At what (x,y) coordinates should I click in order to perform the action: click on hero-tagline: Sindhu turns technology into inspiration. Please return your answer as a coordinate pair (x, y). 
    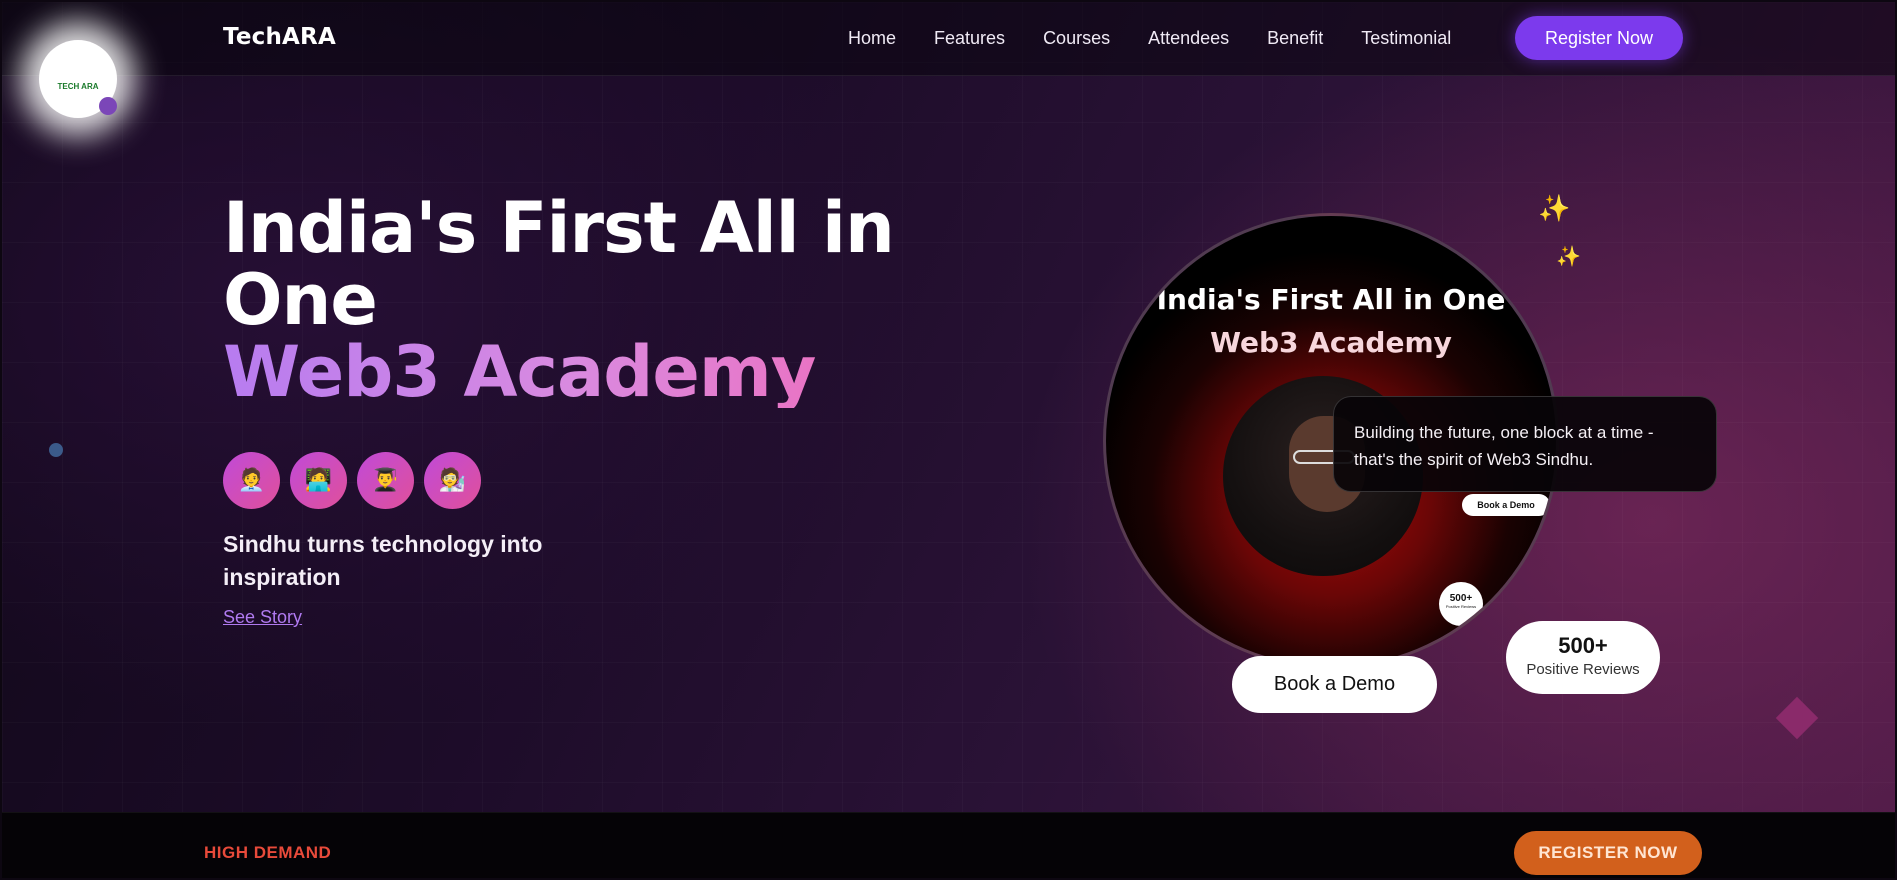
    Looking at the image, I should click on (383, 560).